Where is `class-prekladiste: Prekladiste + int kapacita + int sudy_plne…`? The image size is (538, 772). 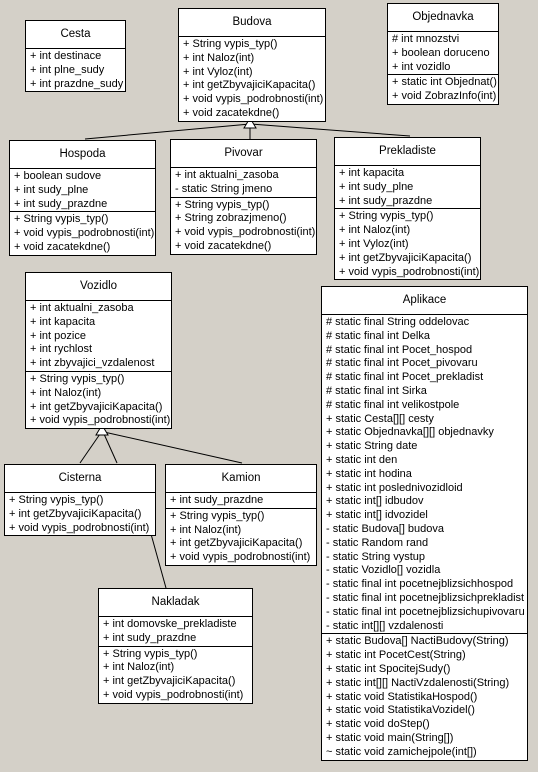
class-prekladiste: Prekladiste + int kapacita + int sudy_plne… is located at coordinates (407, 209).